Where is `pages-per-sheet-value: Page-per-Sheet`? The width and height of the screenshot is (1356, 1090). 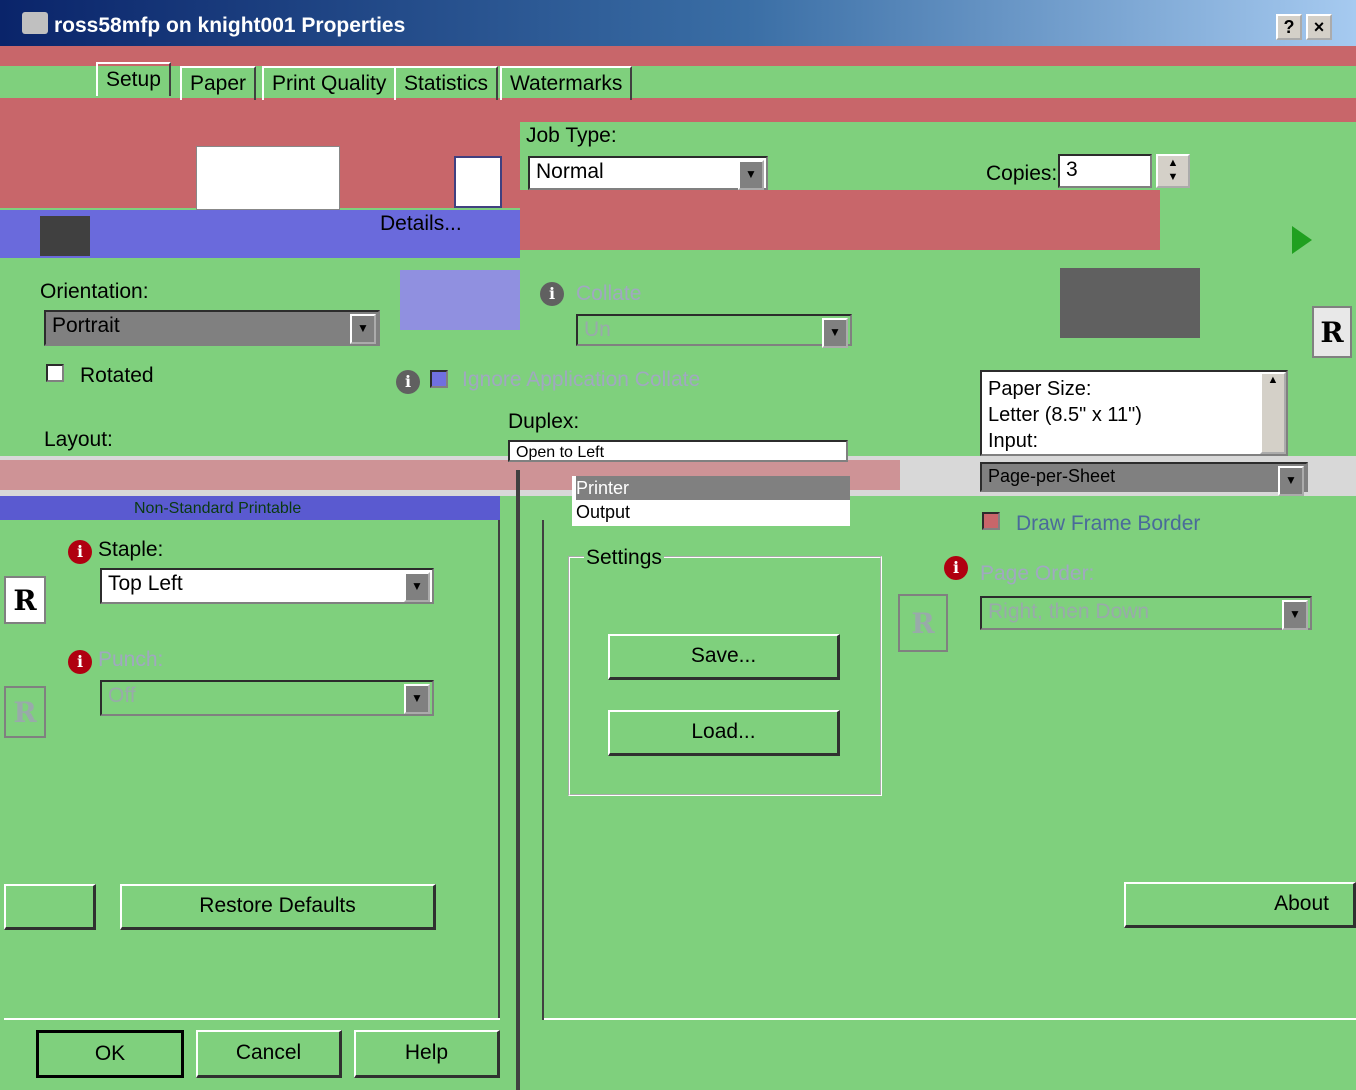 pages-per-sheet-value: Page-per-Sheet is located at coordinates (1052, 476).